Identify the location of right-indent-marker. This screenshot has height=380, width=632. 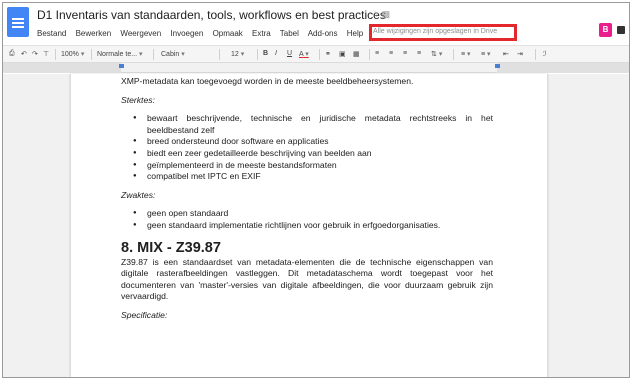
(497, 66).